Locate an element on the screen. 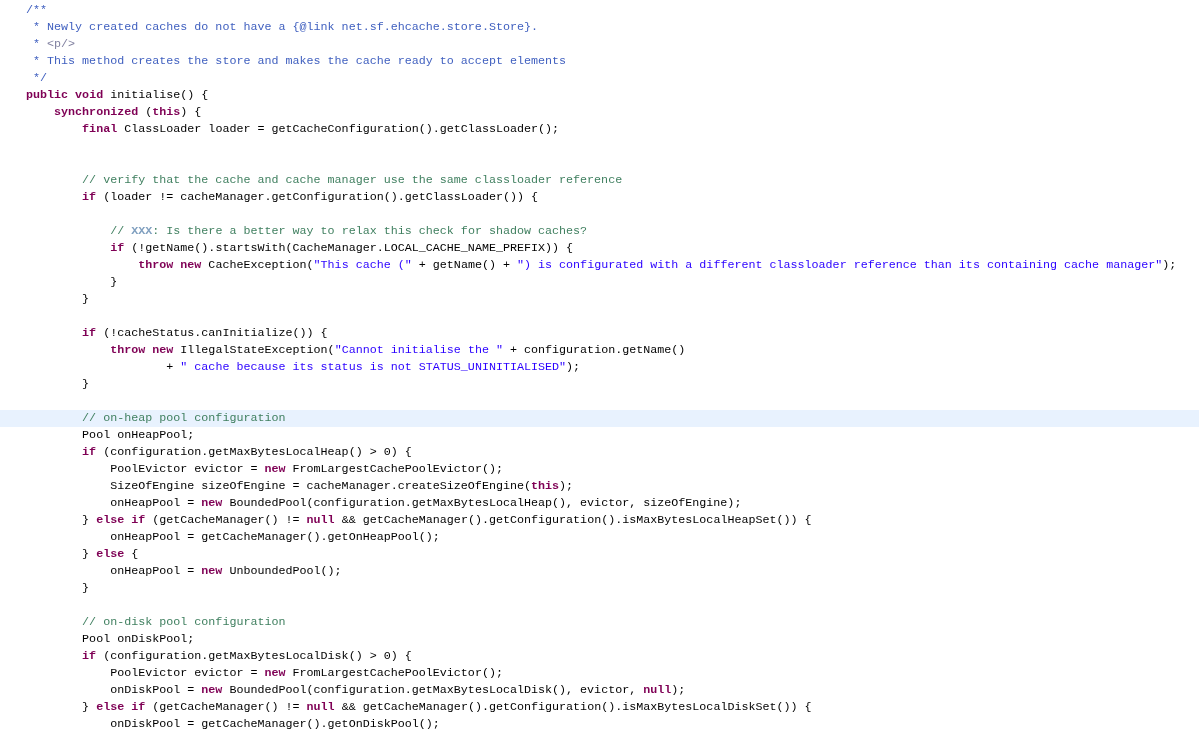 The height and width of the screenshot is (738, 1199). code-line: if (!getName().startsWith(CacheManager.LOCAL_CACHE_NAME_PREFIX)) { is located at coordinates (341, 248).